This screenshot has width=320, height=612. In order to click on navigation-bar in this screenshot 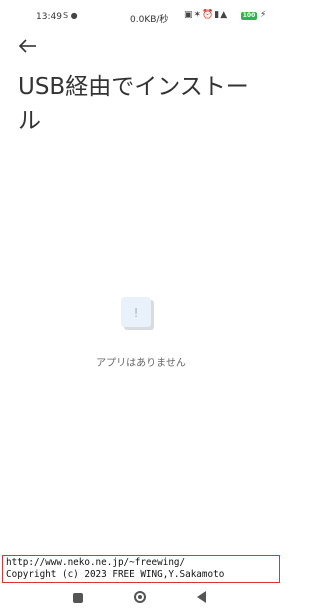, I will do `click(141, 598)`.